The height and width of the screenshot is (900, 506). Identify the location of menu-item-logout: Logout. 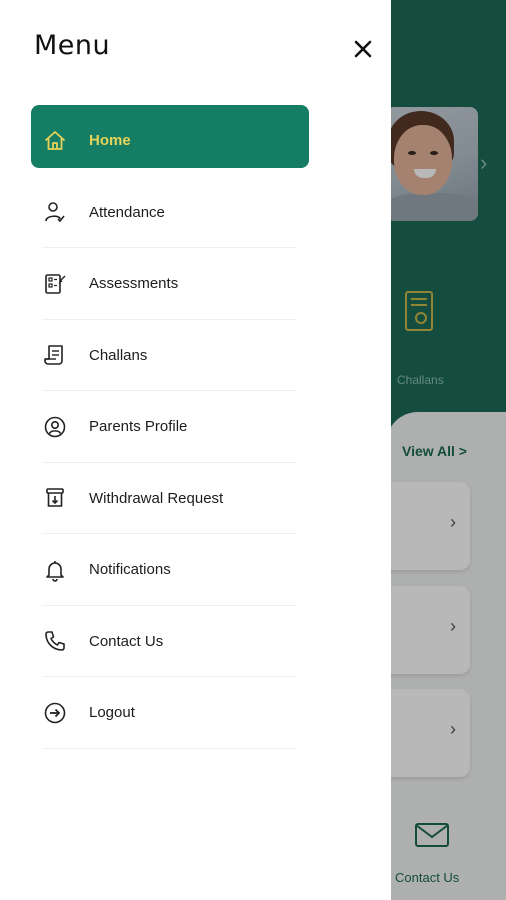
(195, 713).